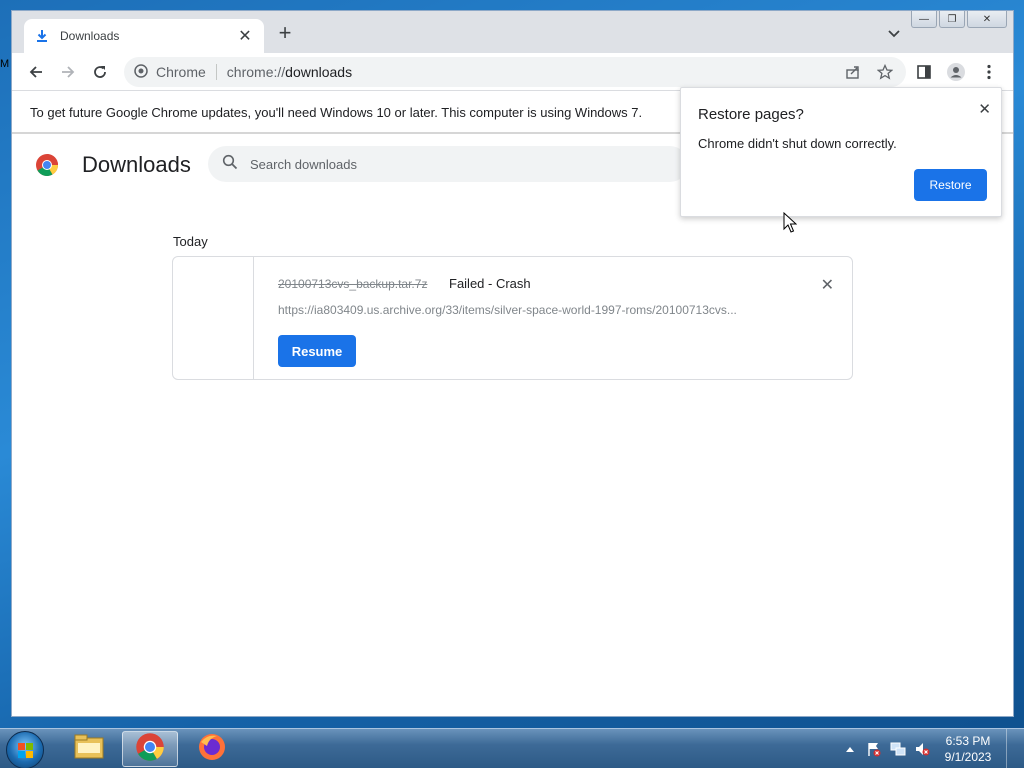  What do you see at coordinates (898, 749) in the screenshot?
I see `network-icon` at bounding box center [898, 749].